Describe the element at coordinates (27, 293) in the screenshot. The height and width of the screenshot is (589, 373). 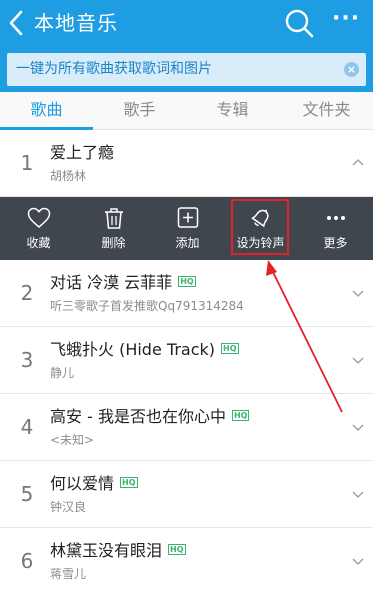
I see `song-index: 2` at that location.